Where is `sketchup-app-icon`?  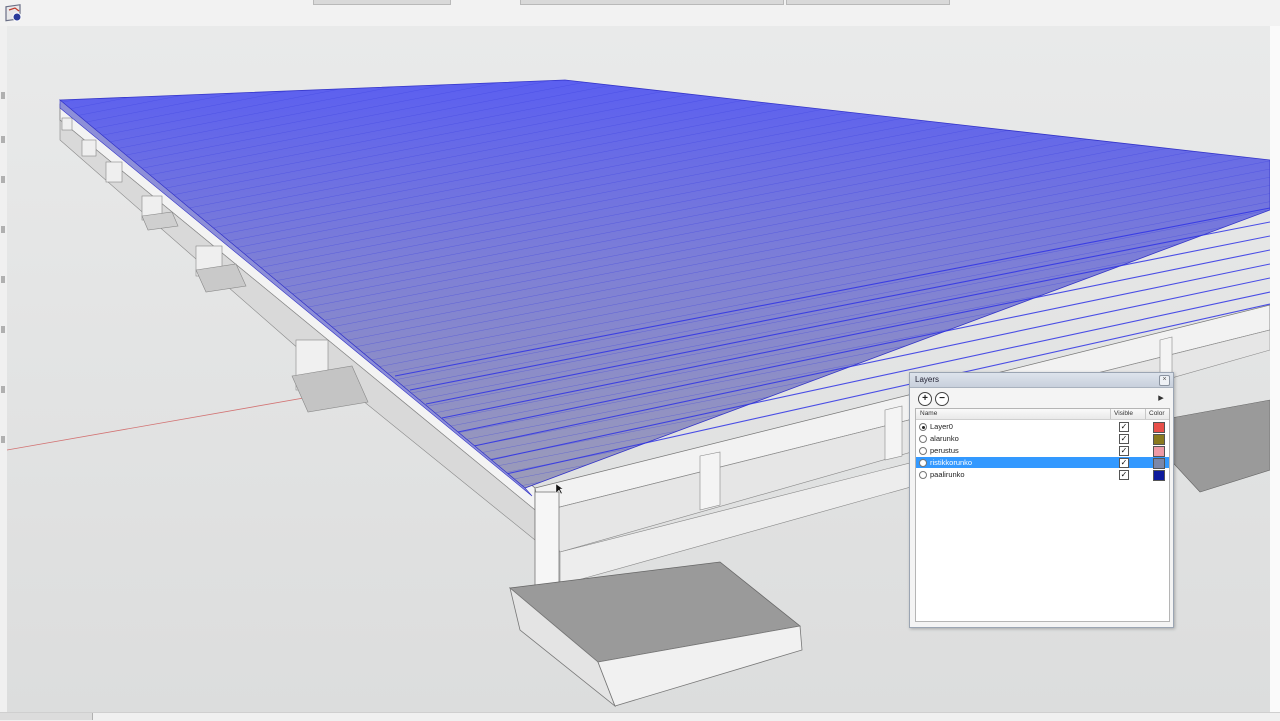 sketchup-app-icon is located at coordinates (14, 14).